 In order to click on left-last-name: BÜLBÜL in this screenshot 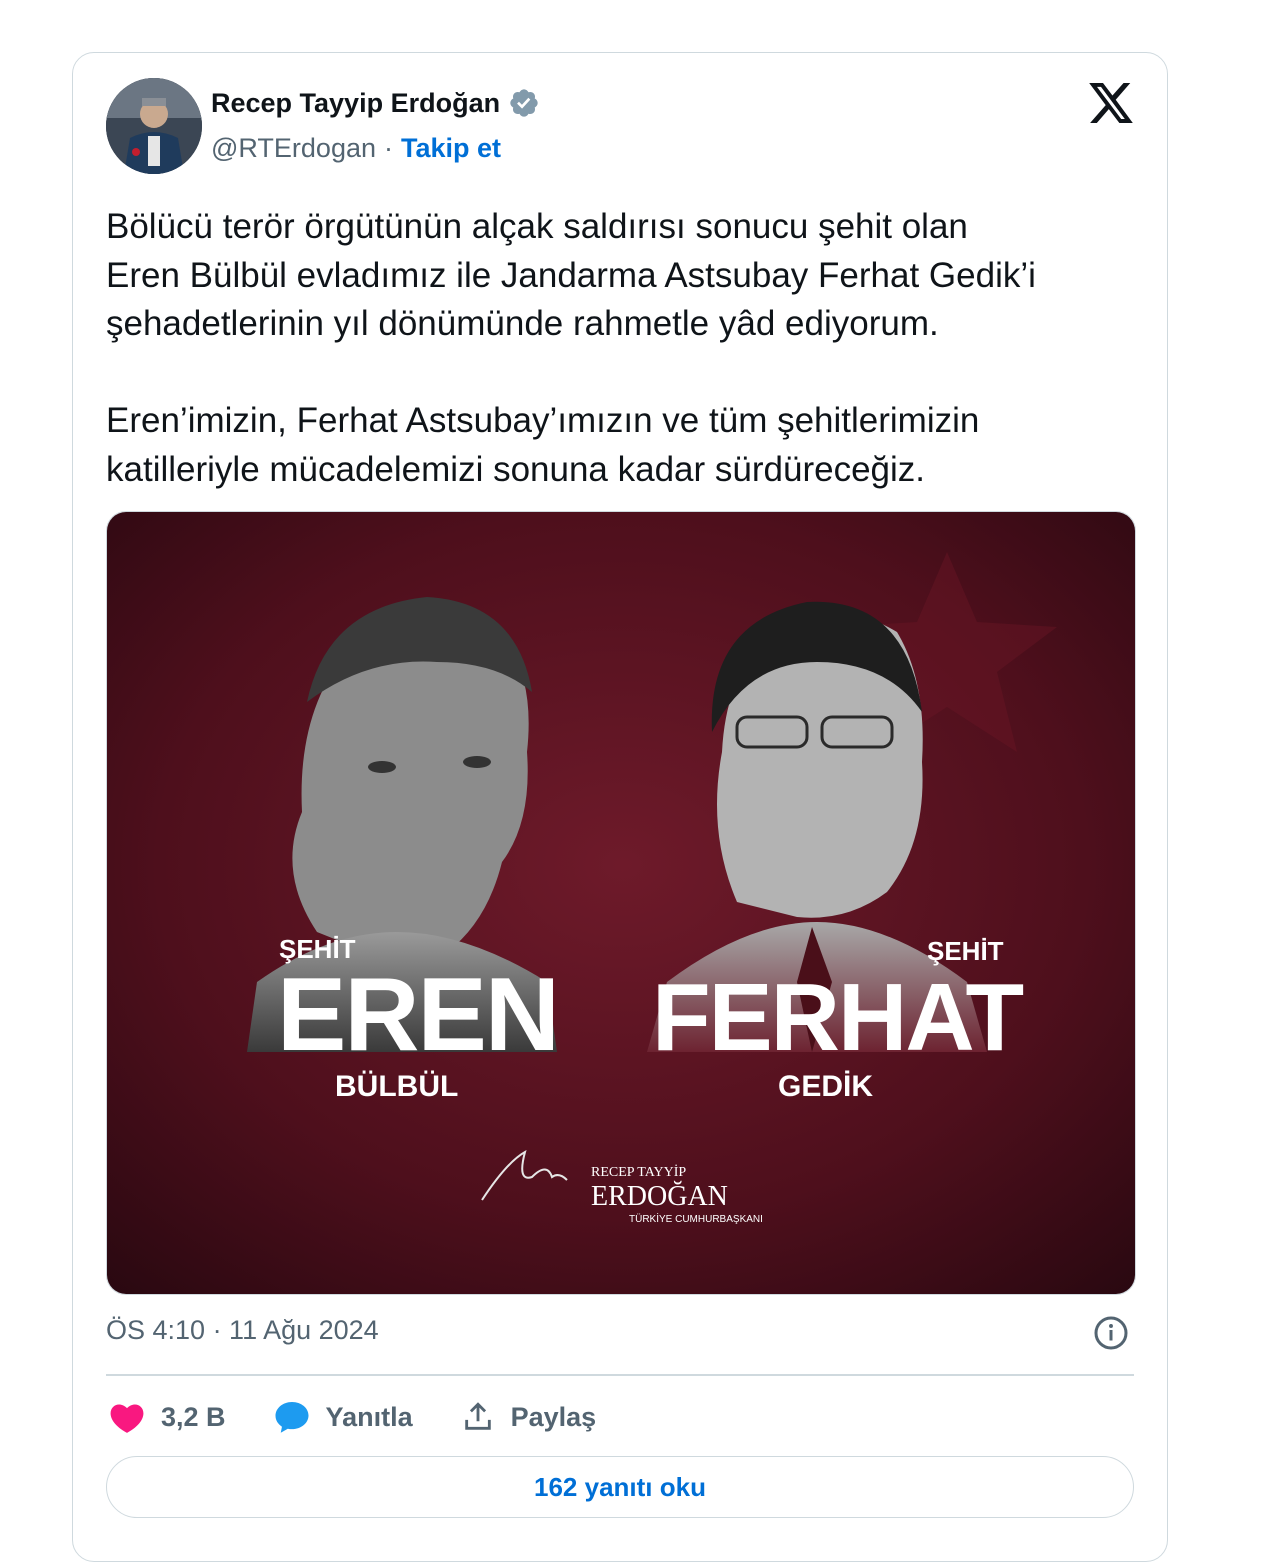, I will do `click(396, 1086)`.